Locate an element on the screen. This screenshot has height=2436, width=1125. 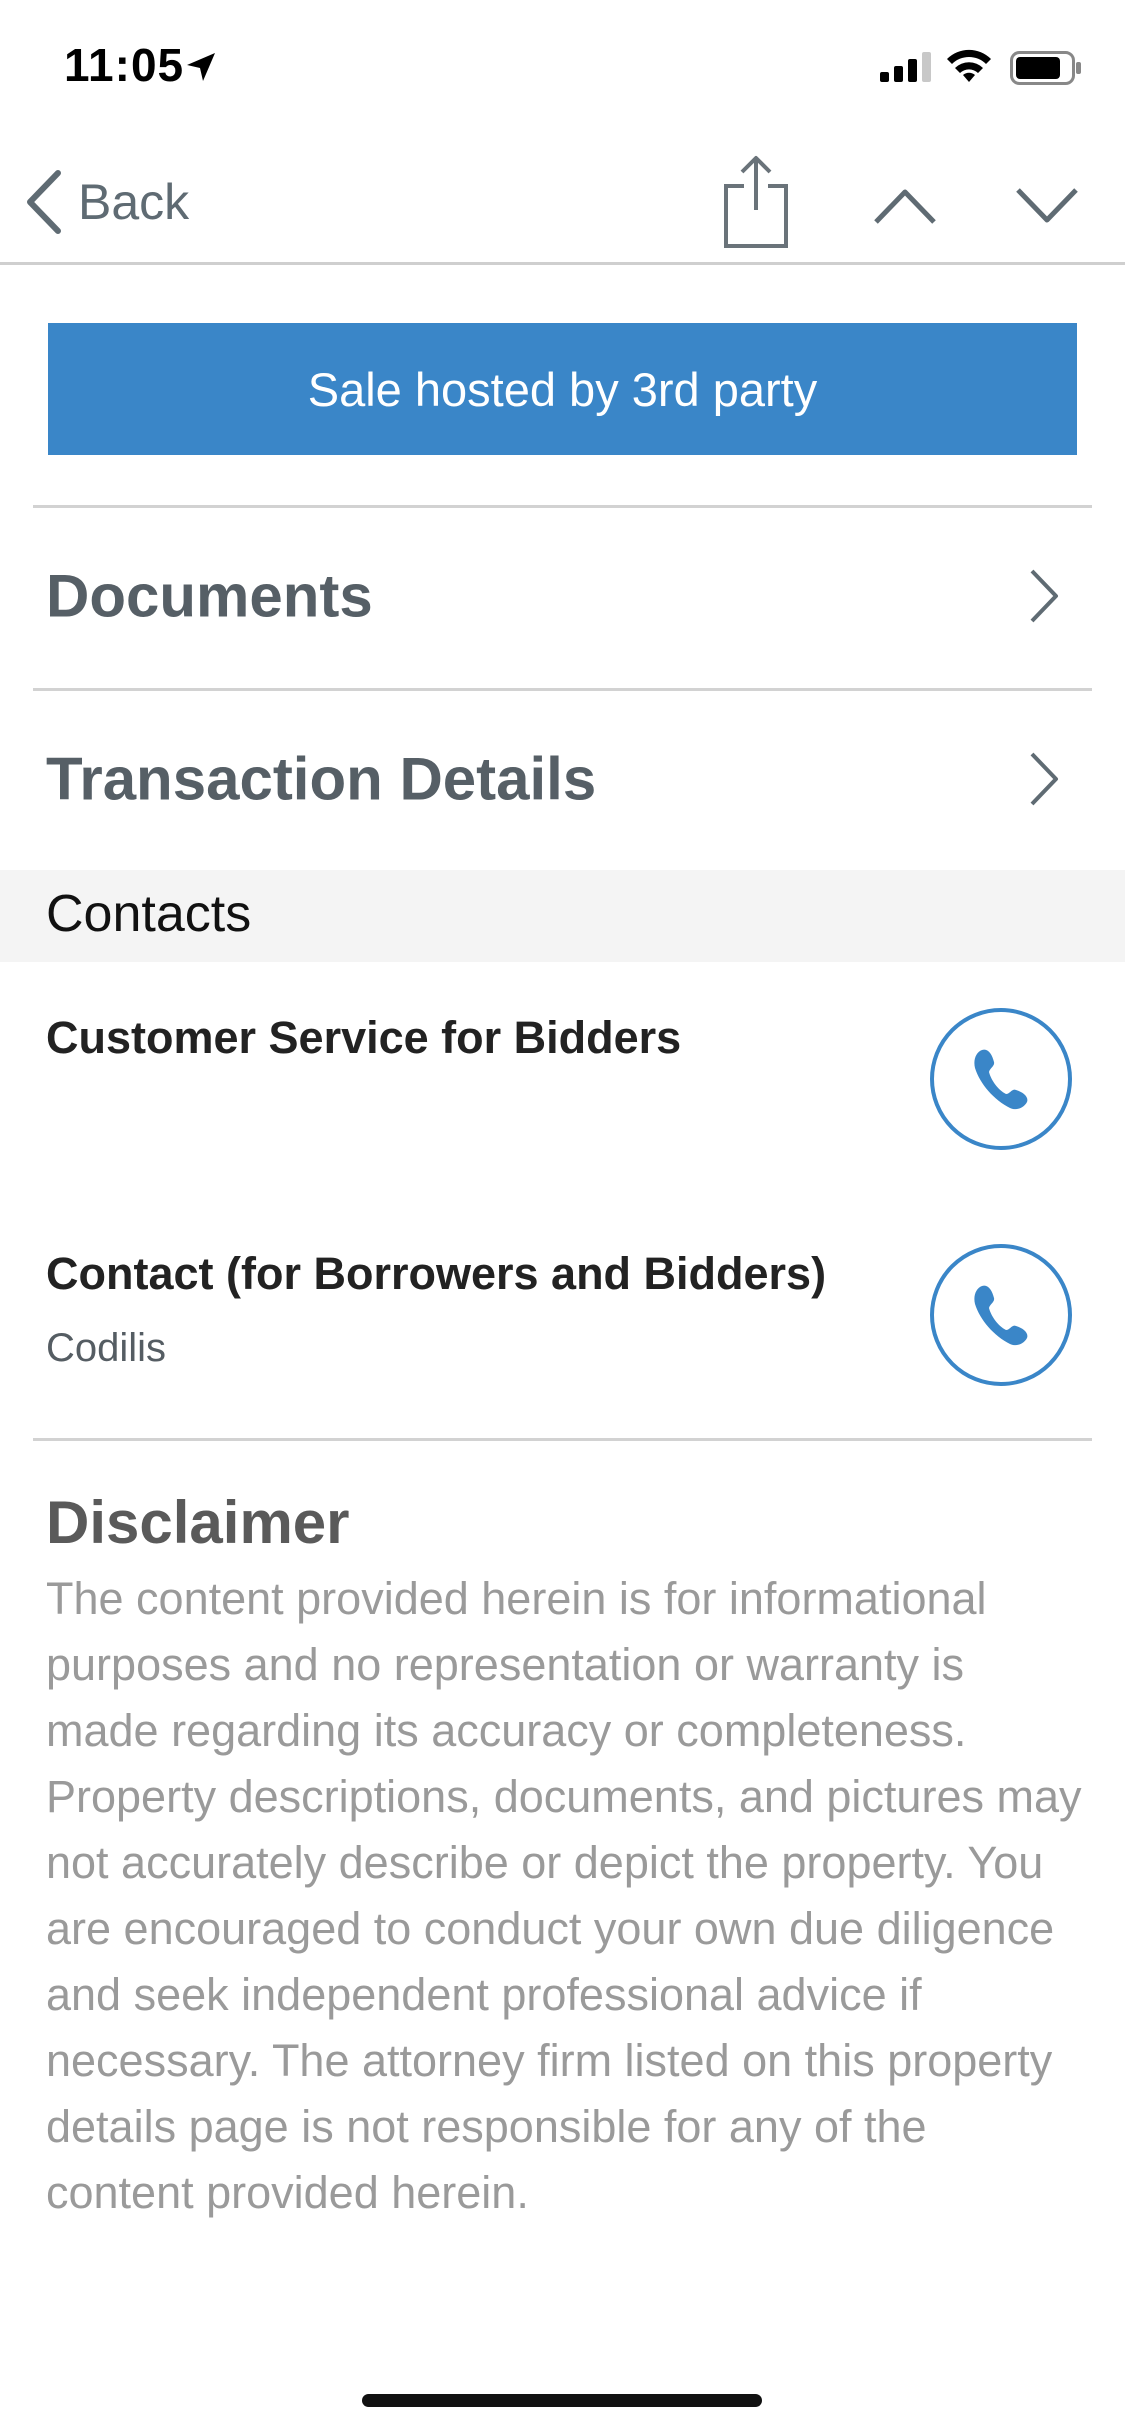
contact-name: Contact (for Borrowers and Bidders) is located at coordinates (436, 1273).